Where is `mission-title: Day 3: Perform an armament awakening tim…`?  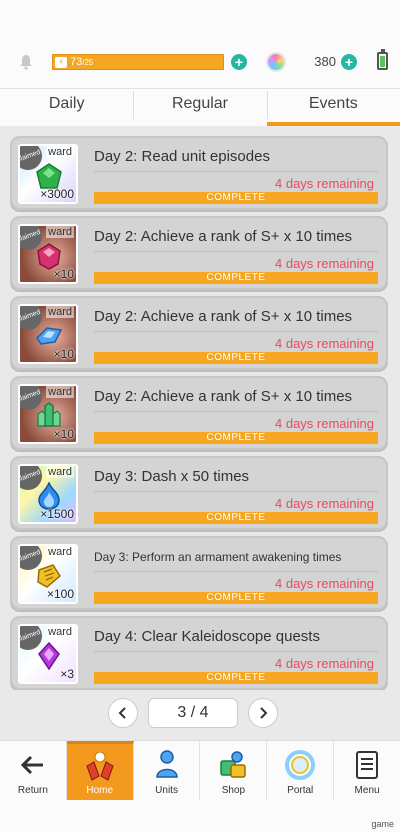 mission-title: Day 3: Perform an armament awakening tim… is located at coordinates (218, 557).